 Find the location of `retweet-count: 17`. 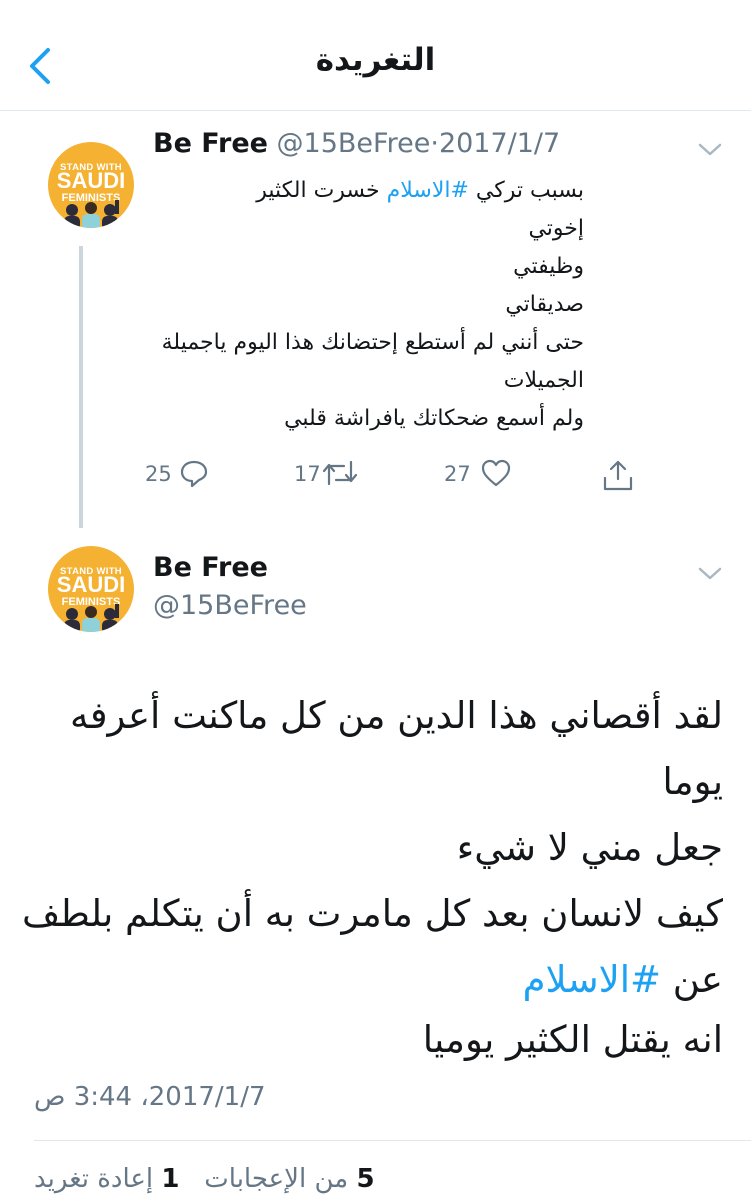

retweet-count: 17 is located at coordinates (307, 474).